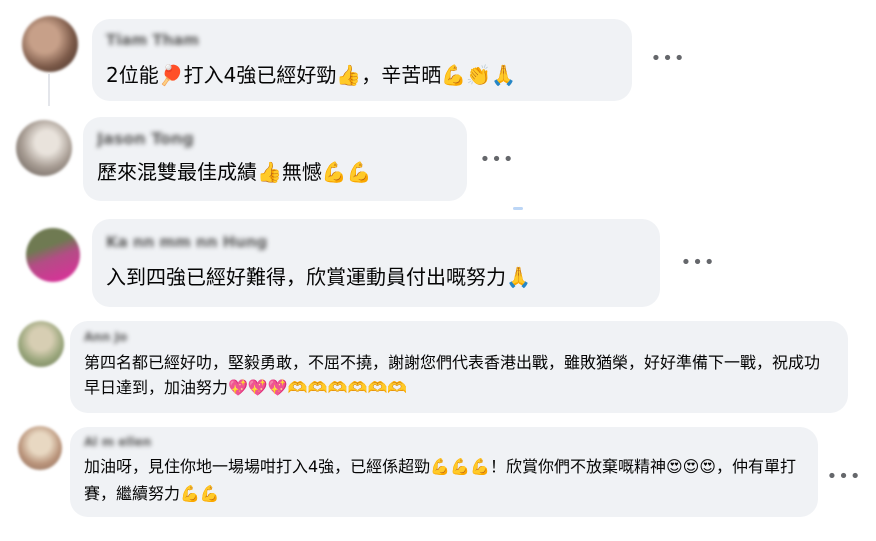 This screenshot has height=541, width=876. Describe the element at coordinates (275, 159) in the screenshot. I see `comment-bubble: Jason Tong 歷來混雙最佳成績👍無憾💪💪` at that location.